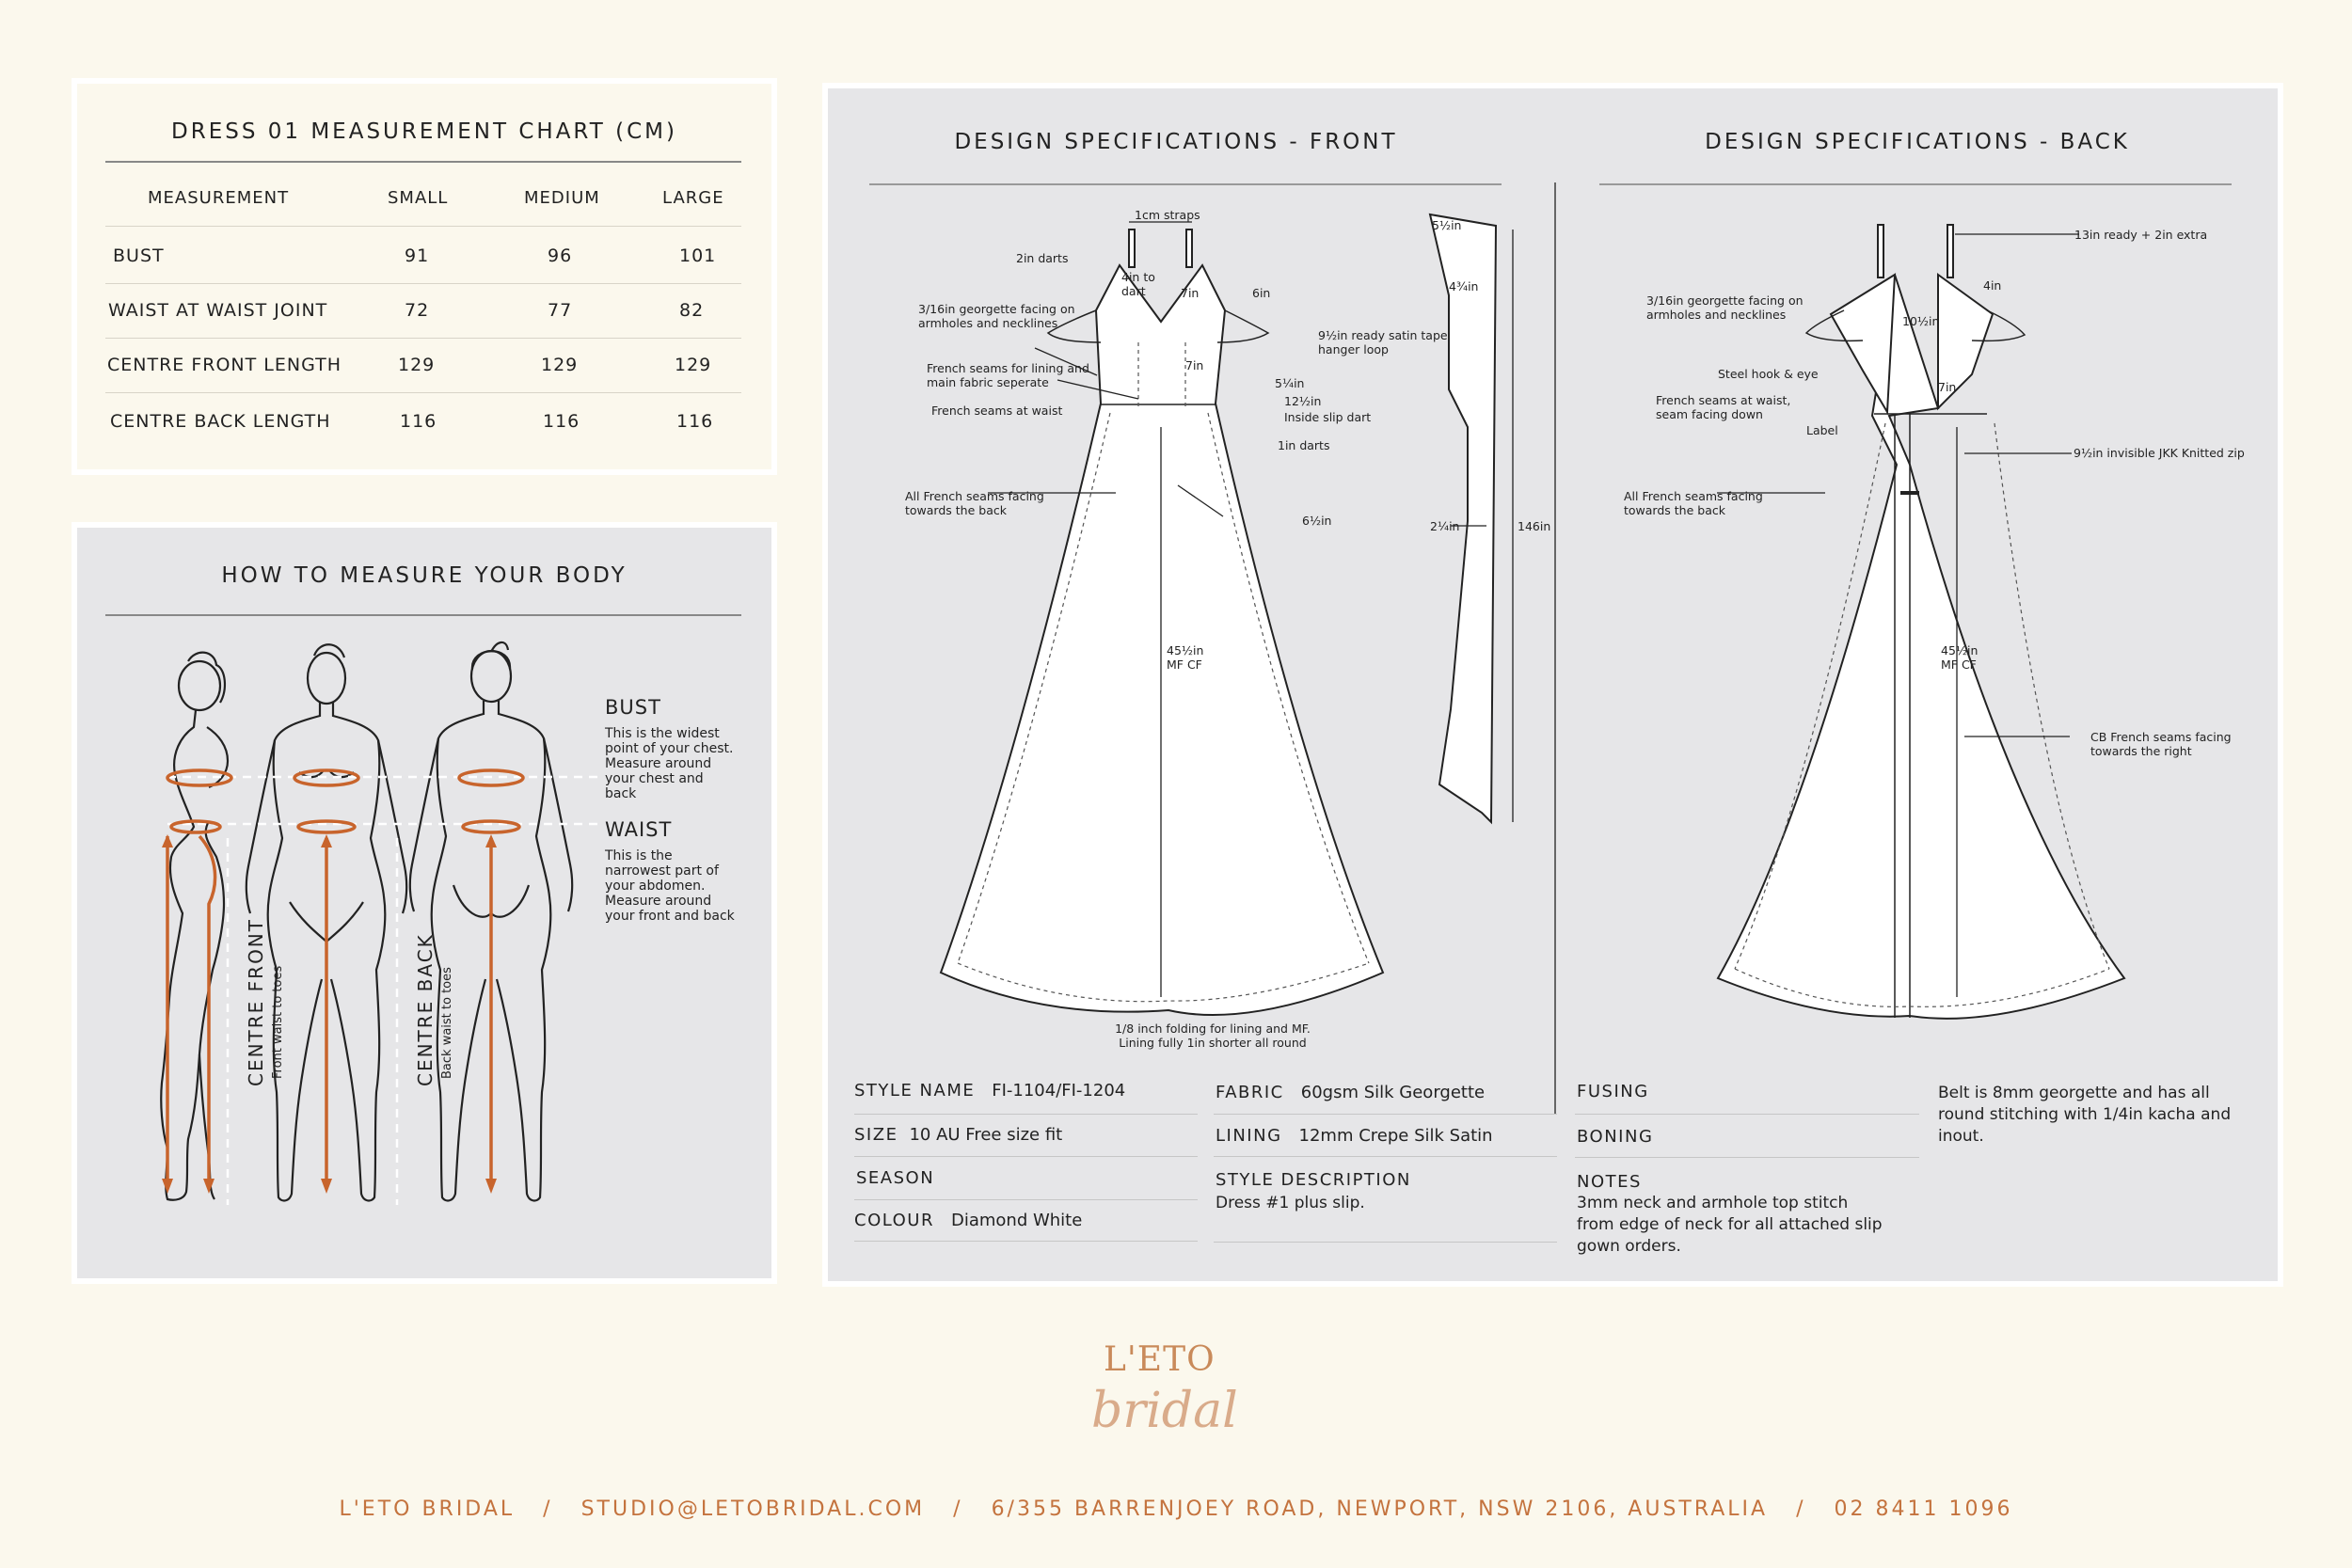 This screenshot has height=1568, width=2352. What do you see at coordinates (423, 199) in the screenshot?
I see `table-header: MEASUREMENT SMALL MEDIUM LARGE` at bounding box center [423, 199].